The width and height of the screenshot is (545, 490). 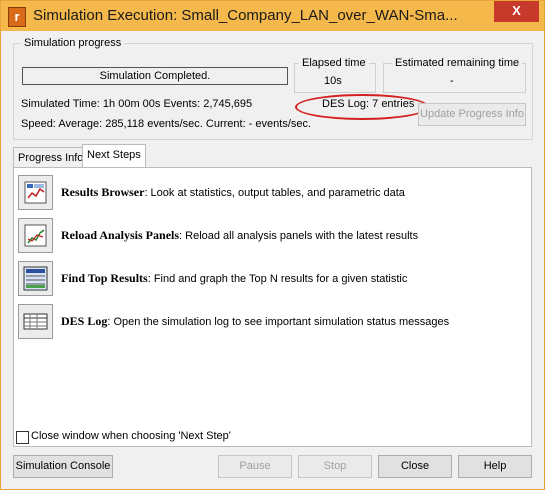 I want to click on des-log-button, so click(x=35, y=321).